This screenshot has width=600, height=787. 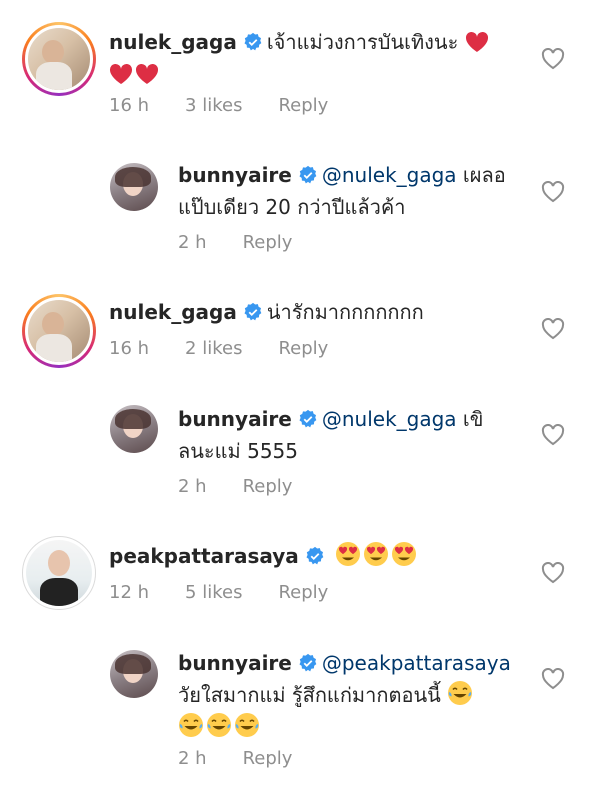 What do you see at coordinates (362, 42) in the screenshot?
I see `comment-text: เจ้าแม่วงการบันเทิงนะ` at bounding box center [362, 42].